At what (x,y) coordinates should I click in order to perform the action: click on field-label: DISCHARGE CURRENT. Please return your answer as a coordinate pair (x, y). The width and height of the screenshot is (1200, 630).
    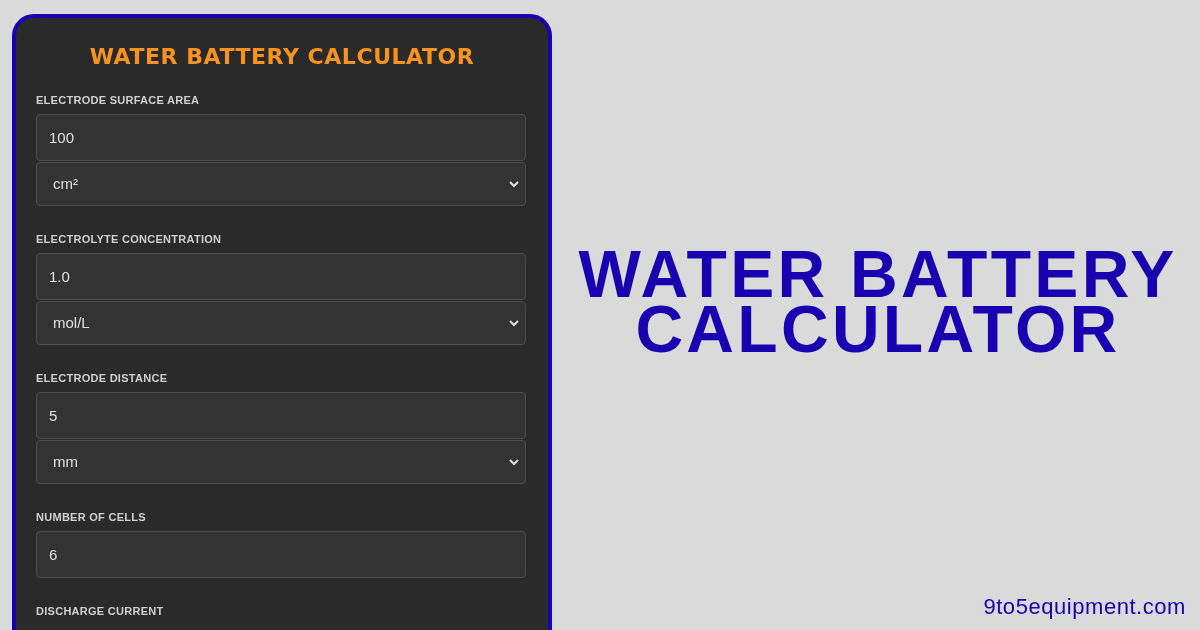
    Looking at the image, I should click on (100, 611).